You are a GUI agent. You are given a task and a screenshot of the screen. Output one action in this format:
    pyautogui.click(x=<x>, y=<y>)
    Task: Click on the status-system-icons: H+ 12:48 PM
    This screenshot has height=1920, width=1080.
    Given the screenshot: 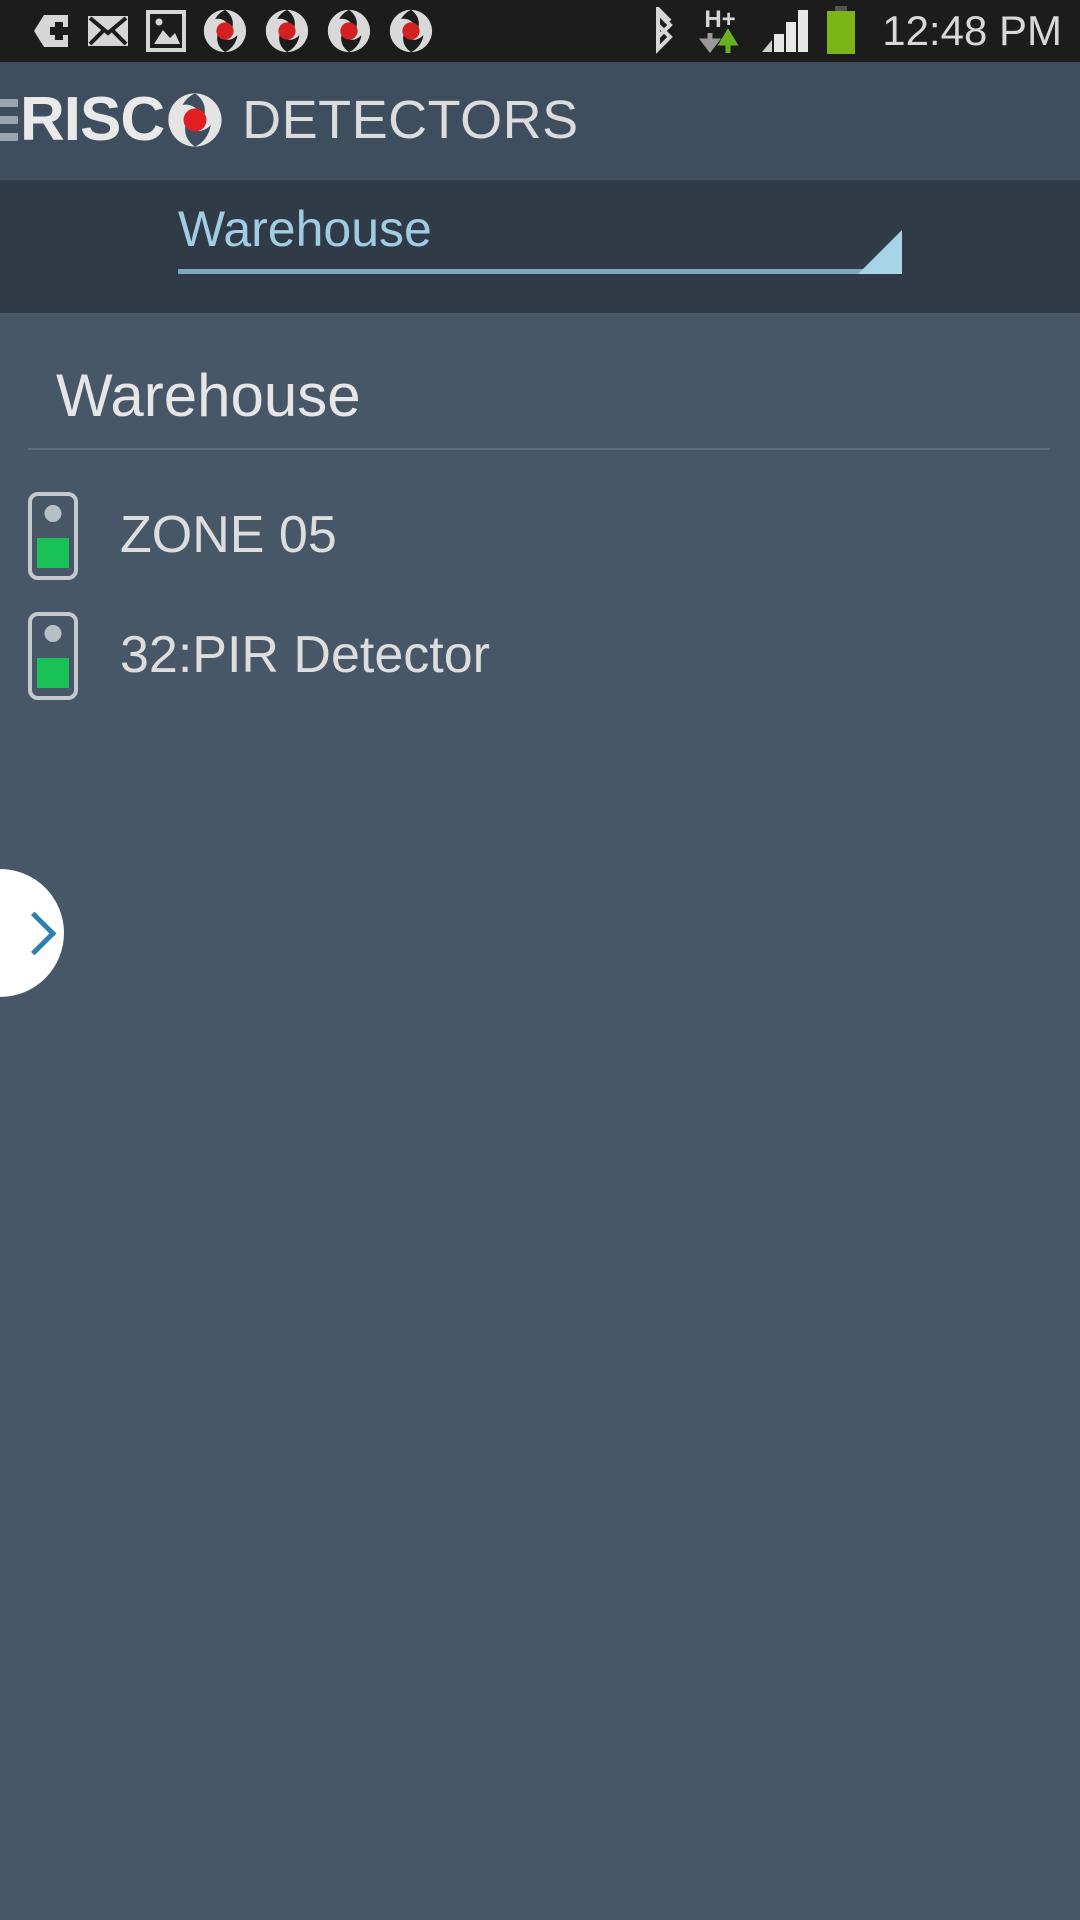 What is the action you would take?
    pyautogui.click(x=855, y=31)
    